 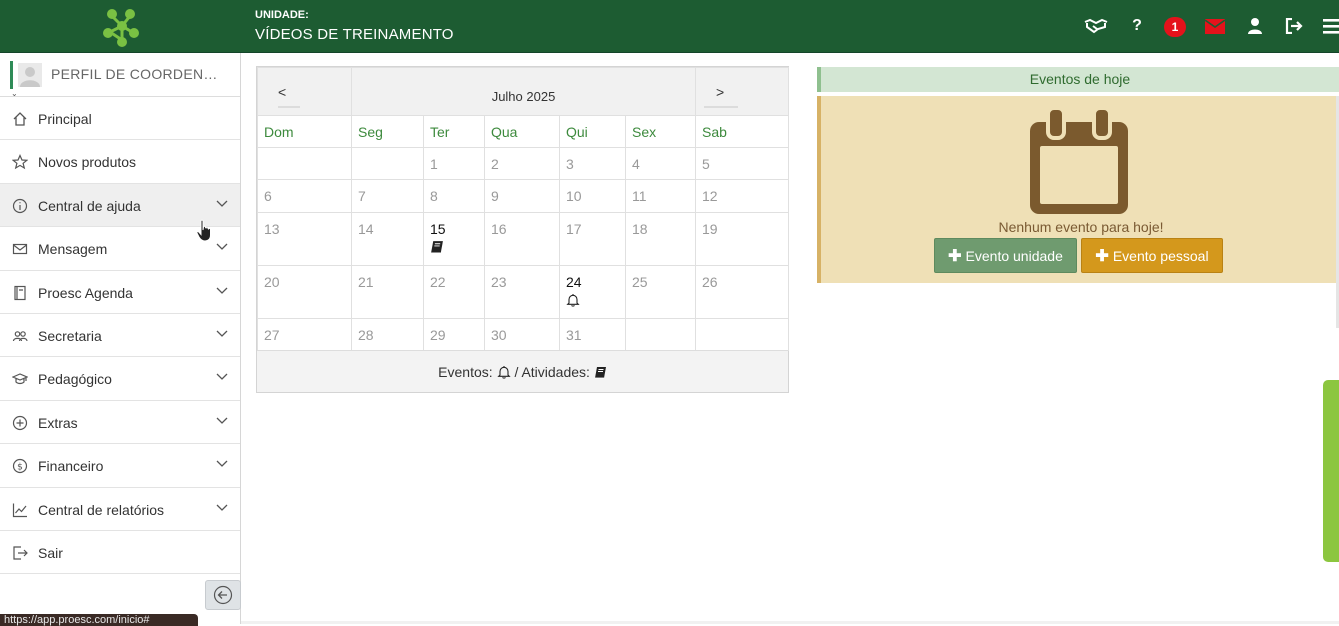 What do you see at coordinates (120, 379) in the screenshot?
I see `sidebar-item-pedagogico: Pedagógico` at bounding box center [120, 379].